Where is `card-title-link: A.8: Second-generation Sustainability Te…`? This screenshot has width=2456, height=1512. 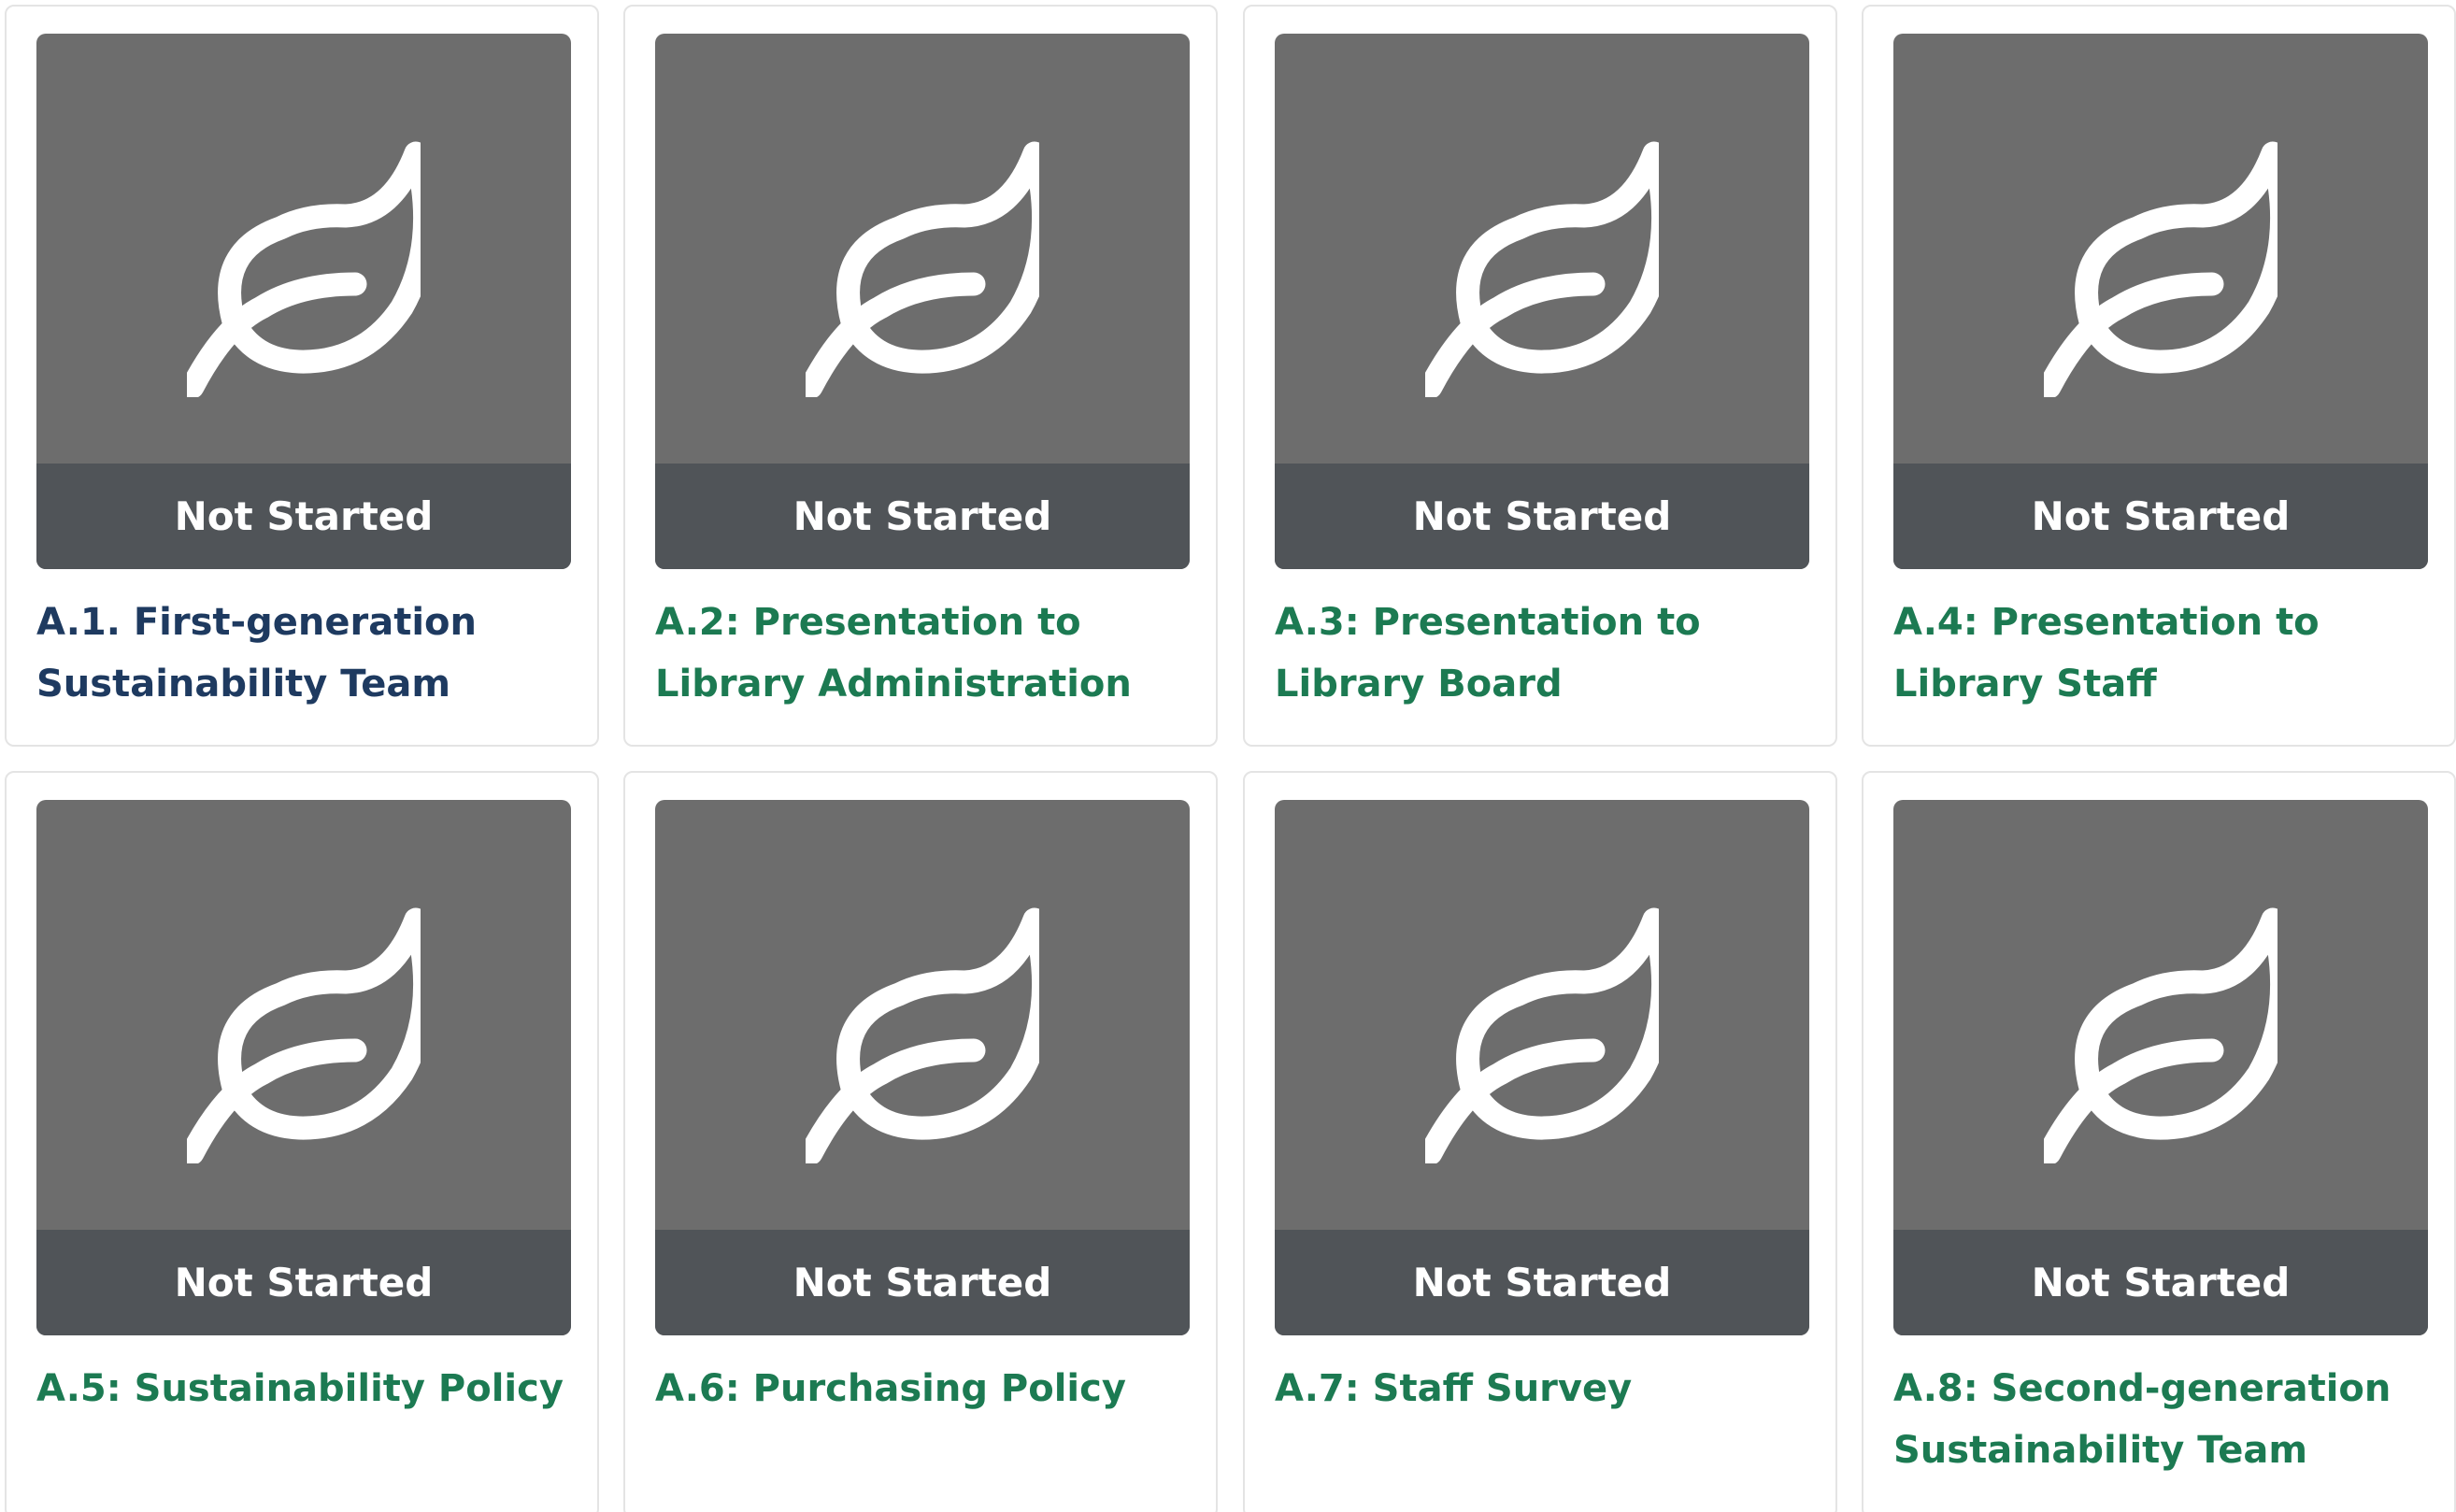
card-title-link: A.8: Second-generation Sustainability Te… is located at coordinates (2164, 1419).